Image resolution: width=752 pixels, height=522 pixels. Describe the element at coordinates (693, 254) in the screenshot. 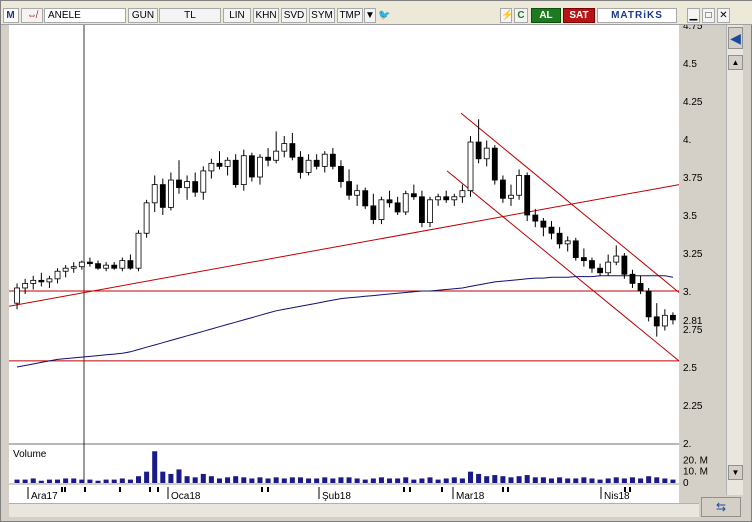

I see `y-tick-label: 3.25` at that location.